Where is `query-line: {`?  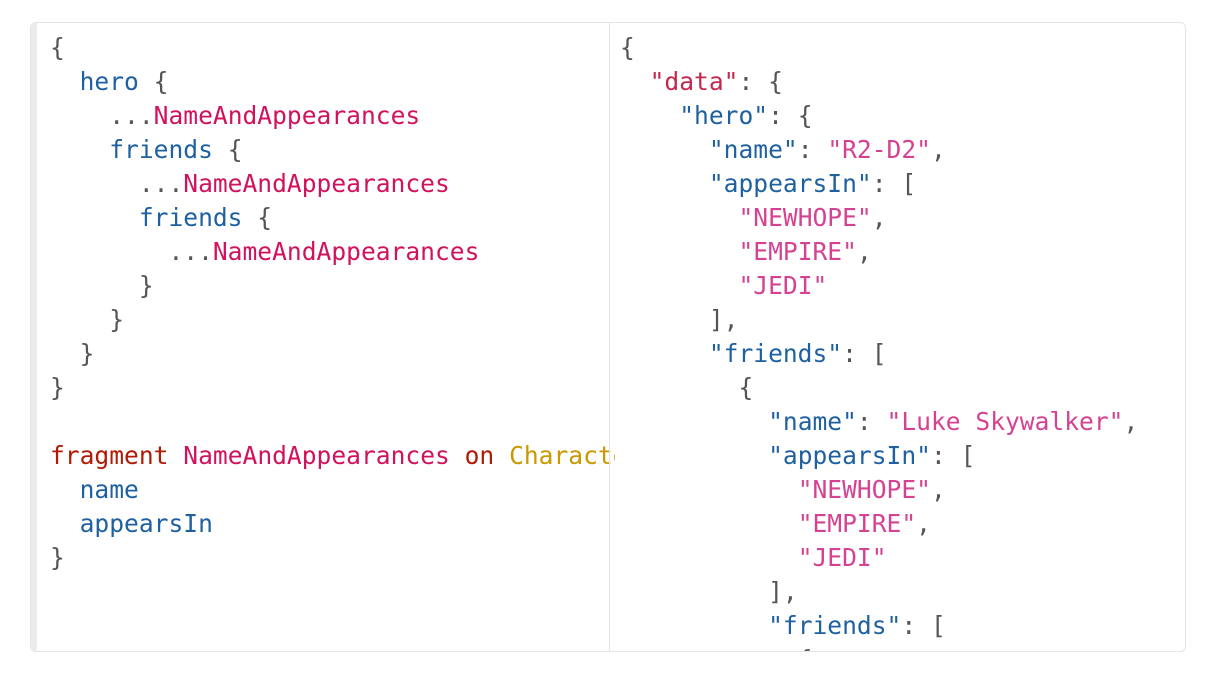 query-line: { is located at coordinates (332, 48).